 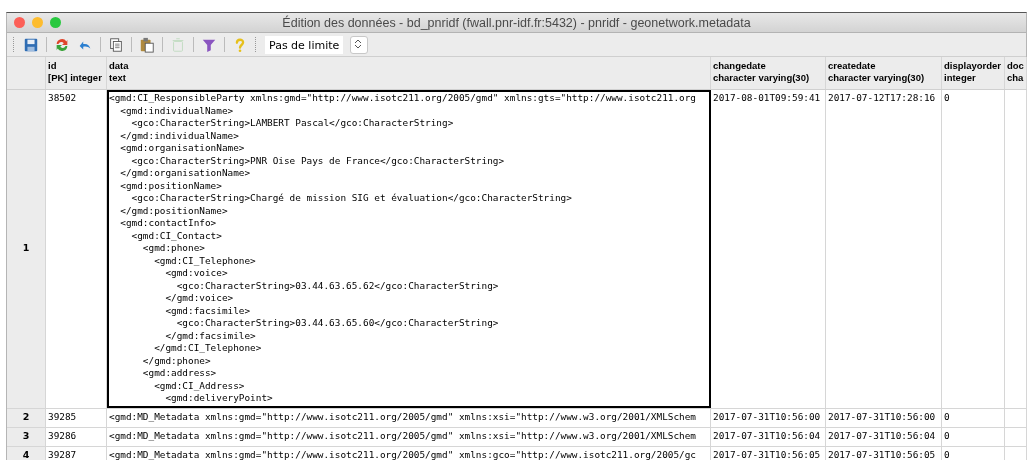 I want to click on copy-icon, so click(x=116, y=44).